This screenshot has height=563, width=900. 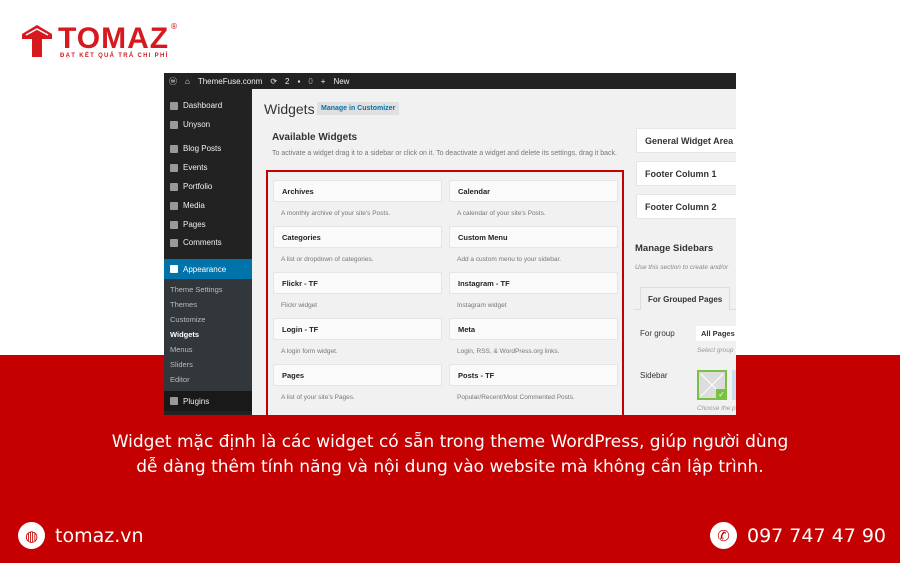 I want to click on menu-comments: Comments, so click(x=208, y=242).